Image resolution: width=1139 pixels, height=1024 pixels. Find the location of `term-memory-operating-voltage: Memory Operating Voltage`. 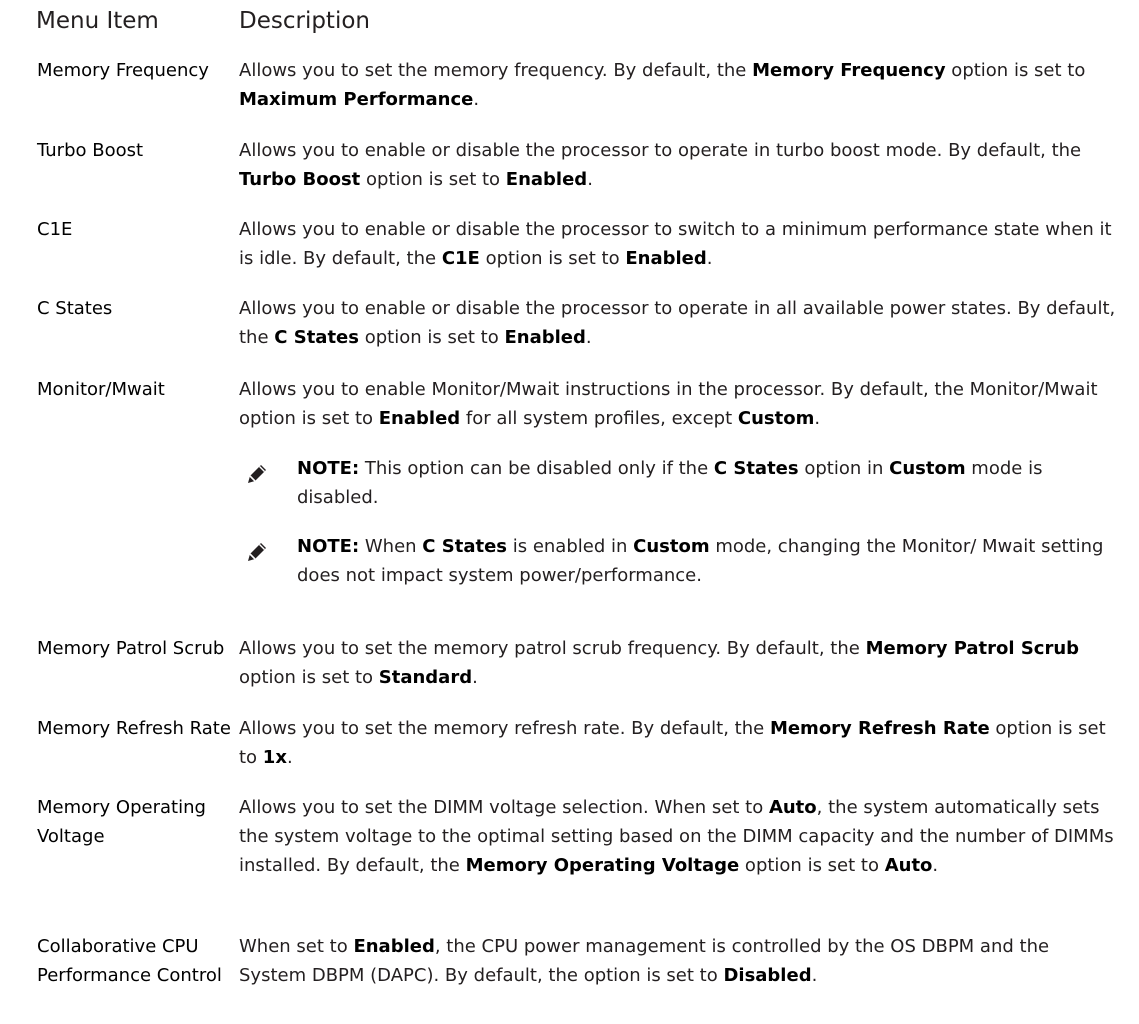

term-memory-operating-voltage: Memory Operating Voltage is located at coordinates (121, 822).